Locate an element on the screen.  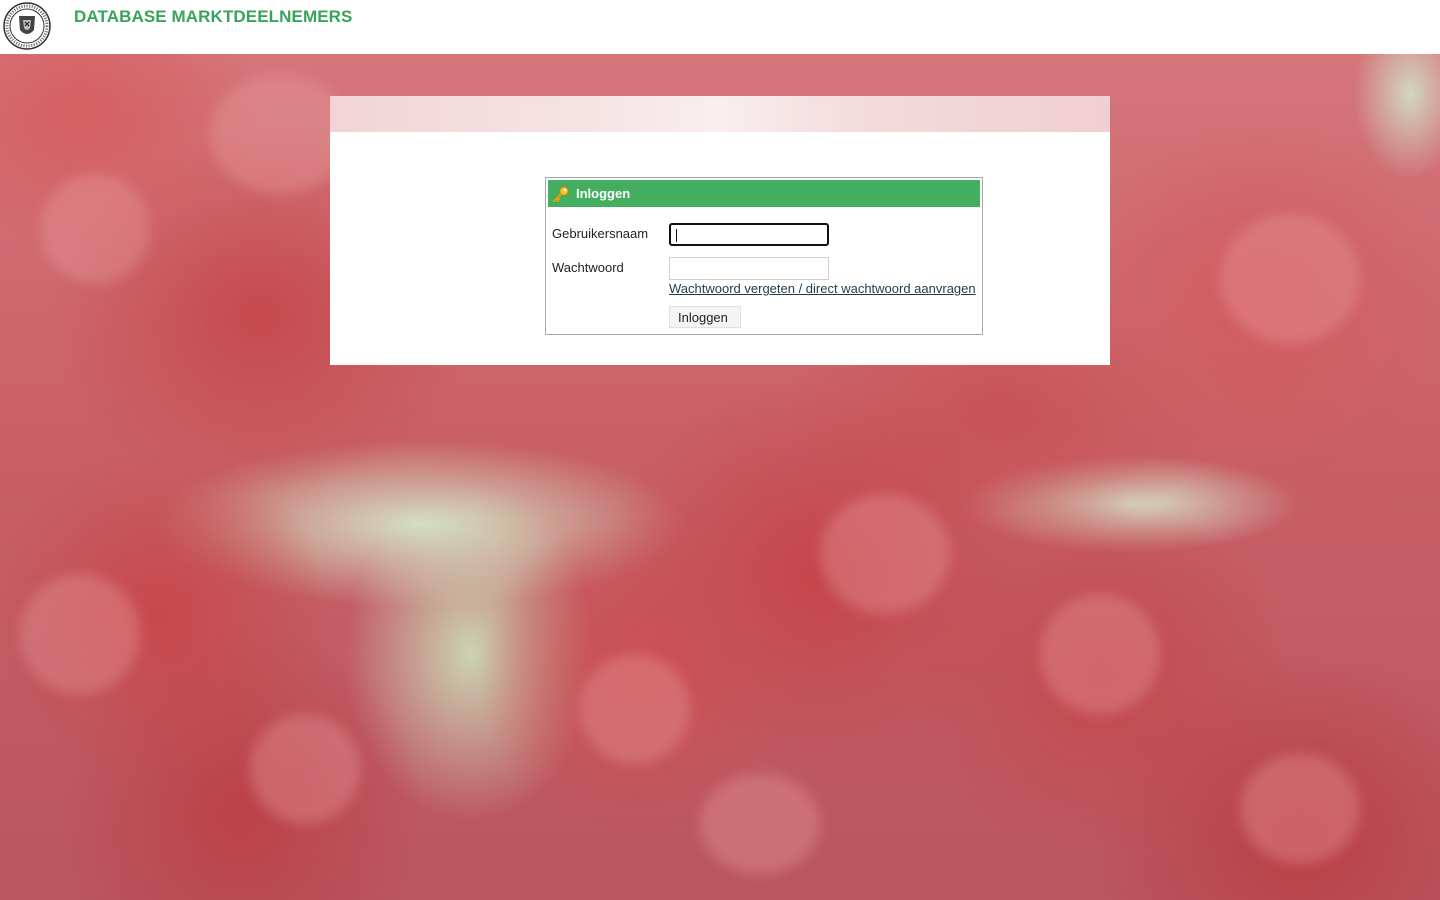
login-button: Inloggen is located at coordinates (705, 317).